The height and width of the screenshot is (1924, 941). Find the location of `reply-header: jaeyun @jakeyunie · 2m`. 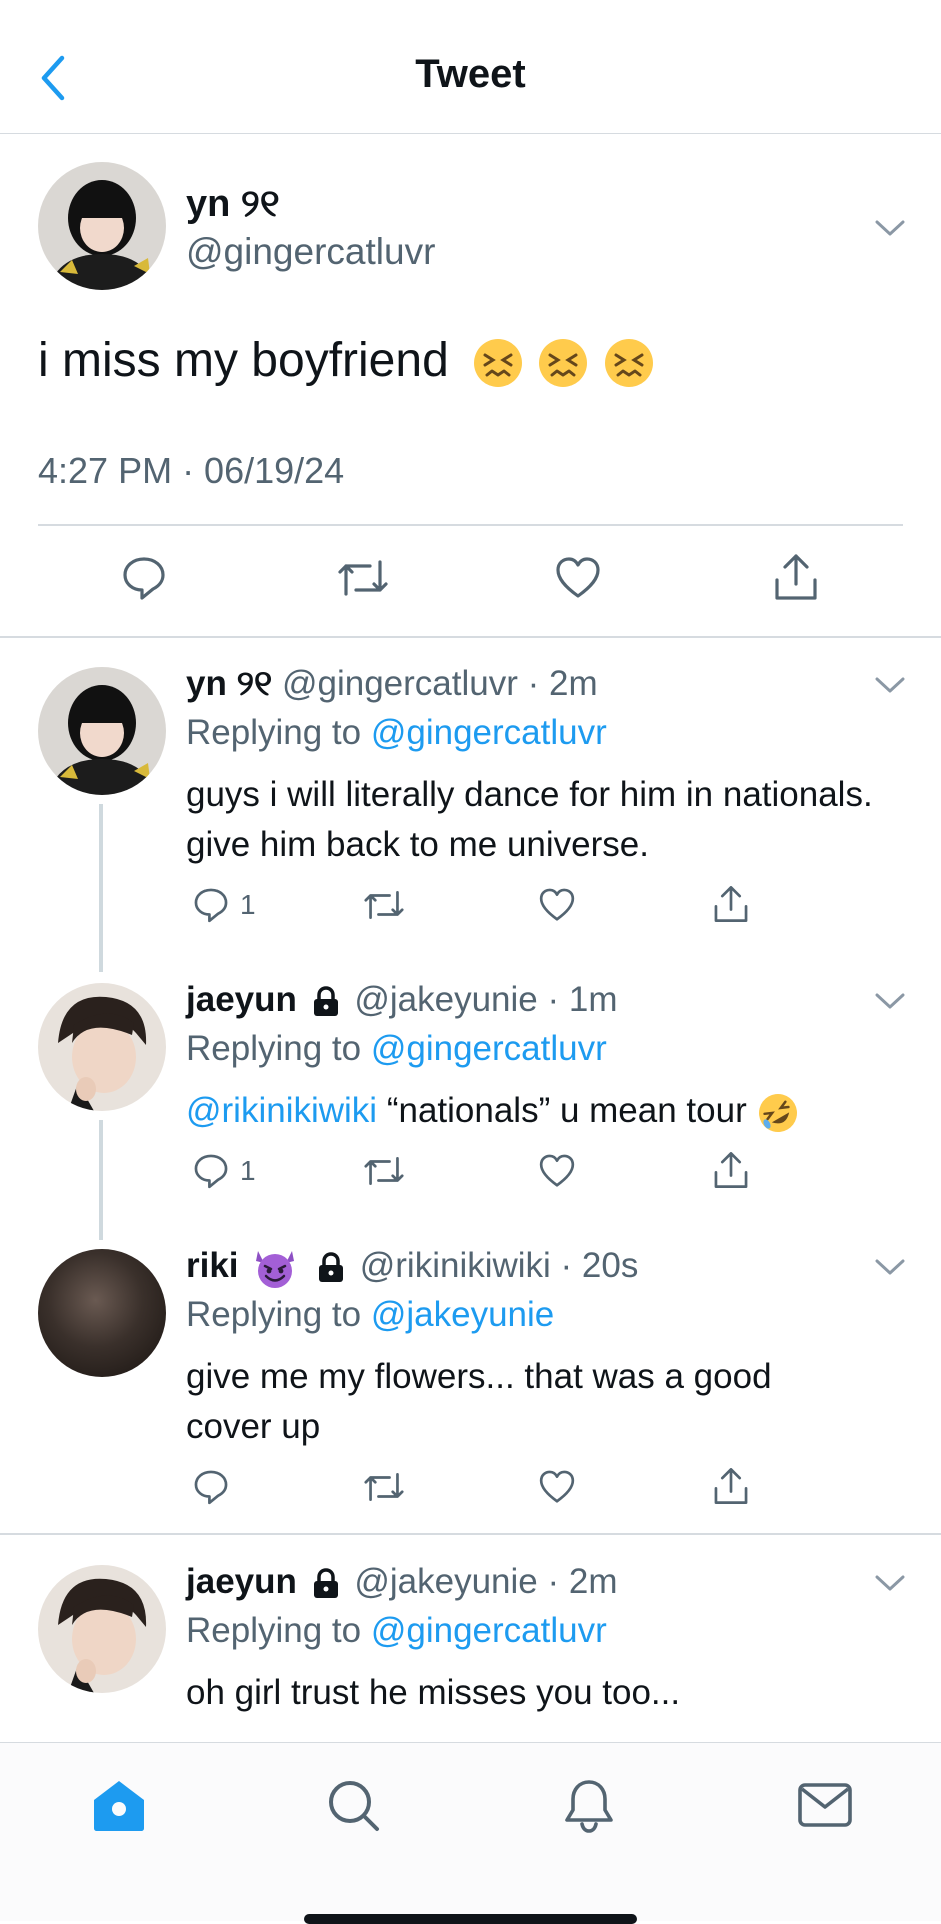

reply-header: jaeyun @jakeyunie · 2m is located at coordinates (402, 1582).